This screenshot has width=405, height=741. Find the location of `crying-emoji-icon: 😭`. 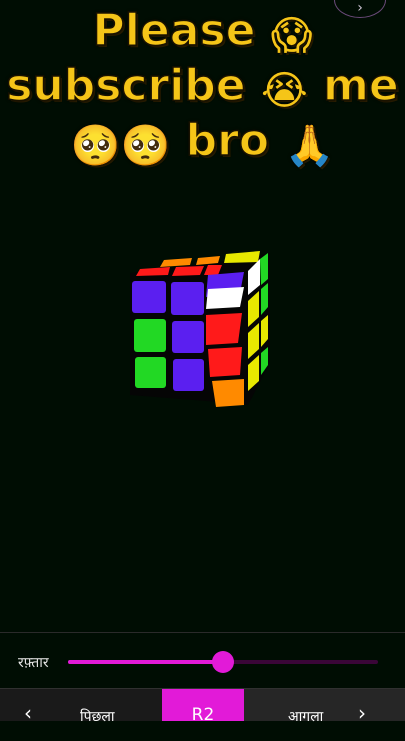

crying-emoji-icon: 😭 is located at coordinates (284, 91).